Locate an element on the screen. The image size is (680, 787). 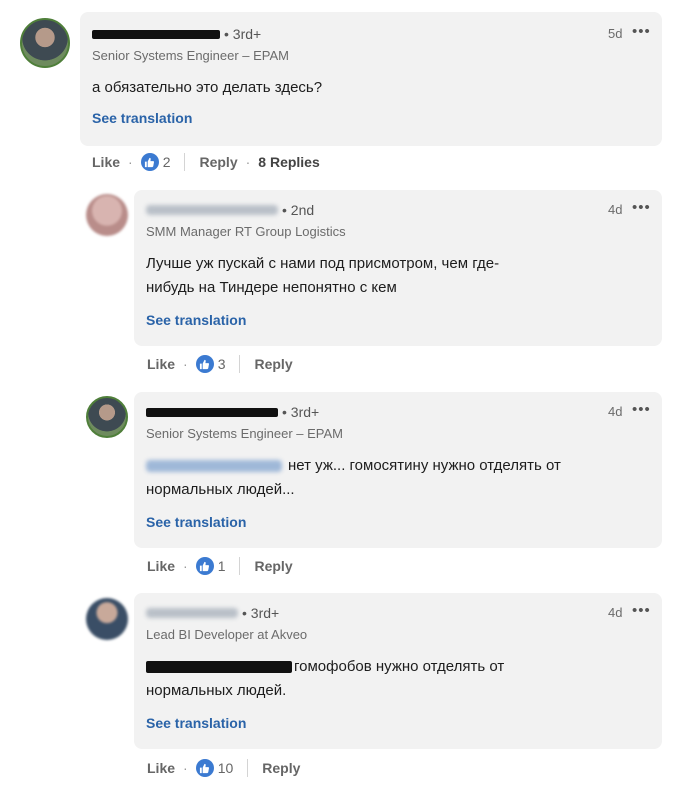
comment-text-line: нибудь на Тиндере непонятно с кем is located at coordinates (271, 287).